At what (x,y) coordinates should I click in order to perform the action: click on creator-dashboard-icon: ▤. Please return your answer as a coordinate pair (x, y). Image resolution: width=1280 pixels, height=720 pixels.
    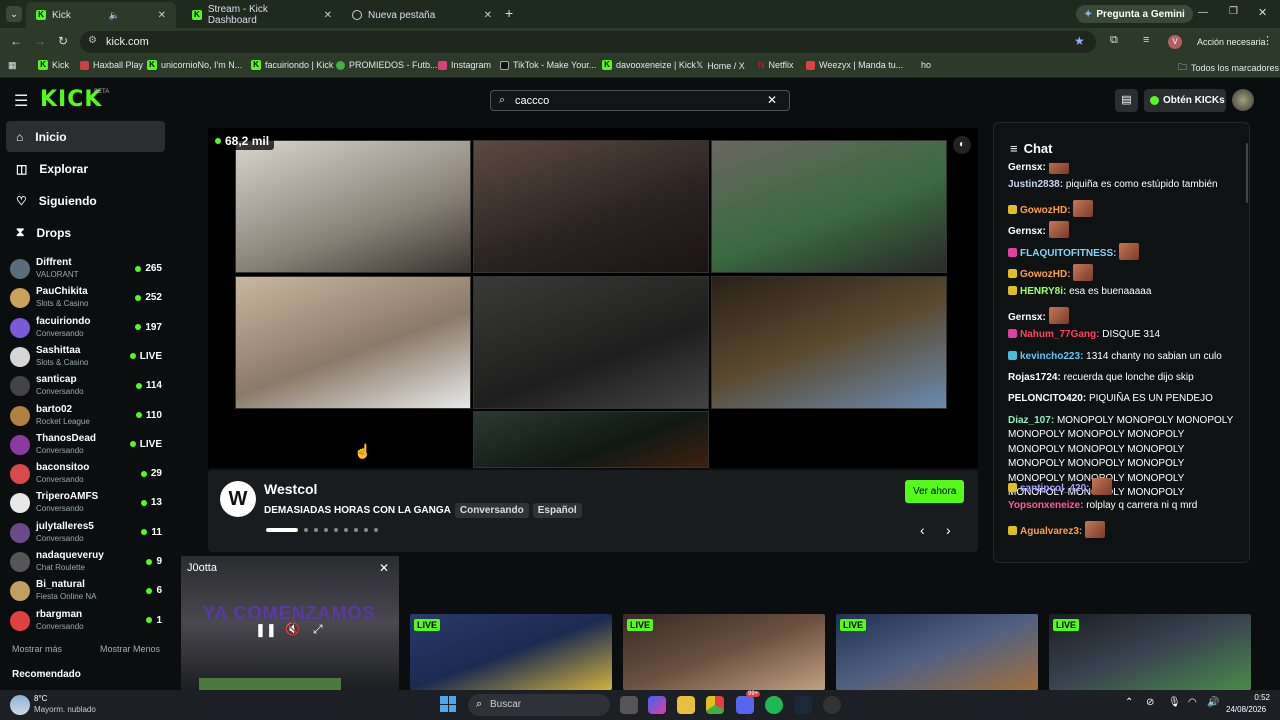
    Looking at the image, I should click on (1126, 100).